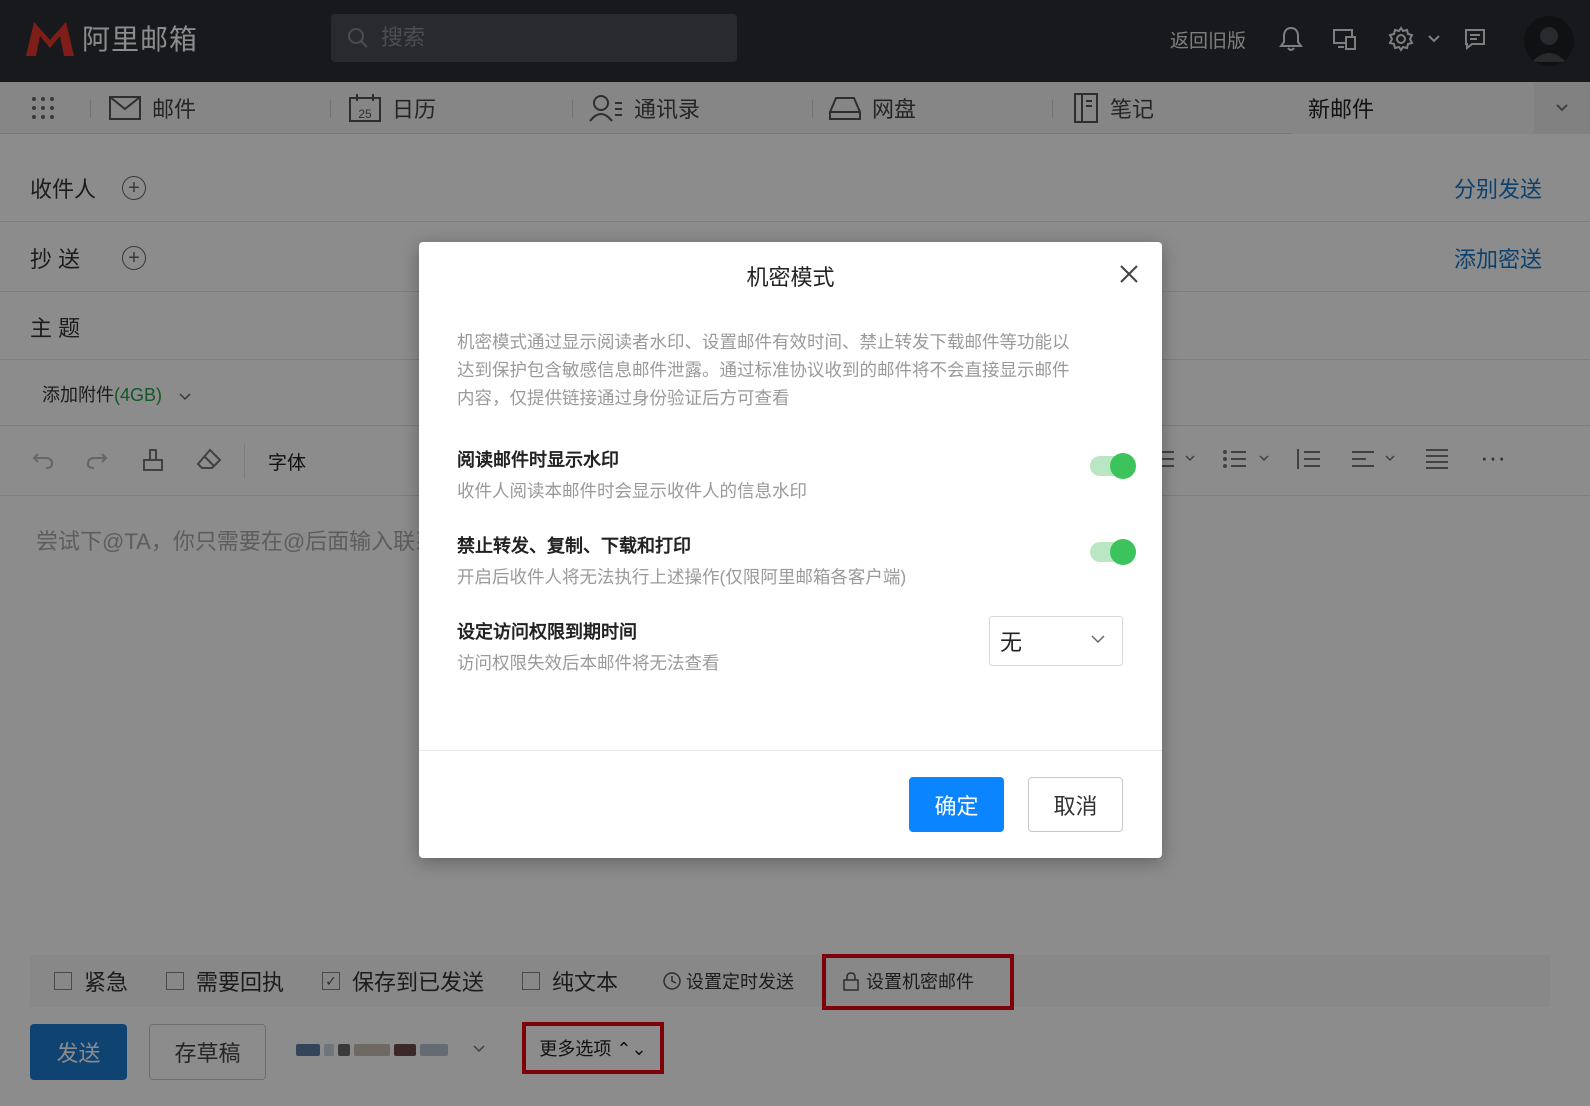 The image size is (1590, 1106). Describe the element at coordinates (1113, 466) in the screenshot. I see `watermark-toggle` at that location.